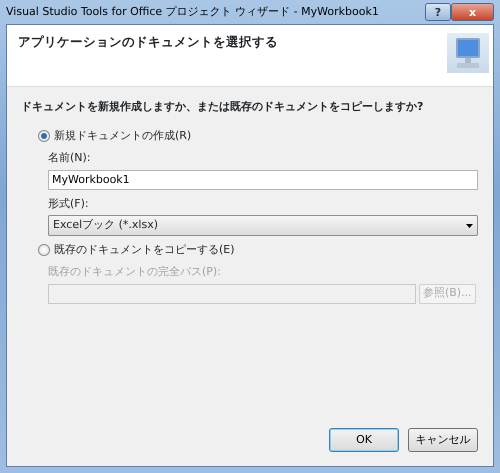  What do you see at coordinates (438, 12) in the screenshot?
I see `help-button: ?` at bounding box center [438, 12].